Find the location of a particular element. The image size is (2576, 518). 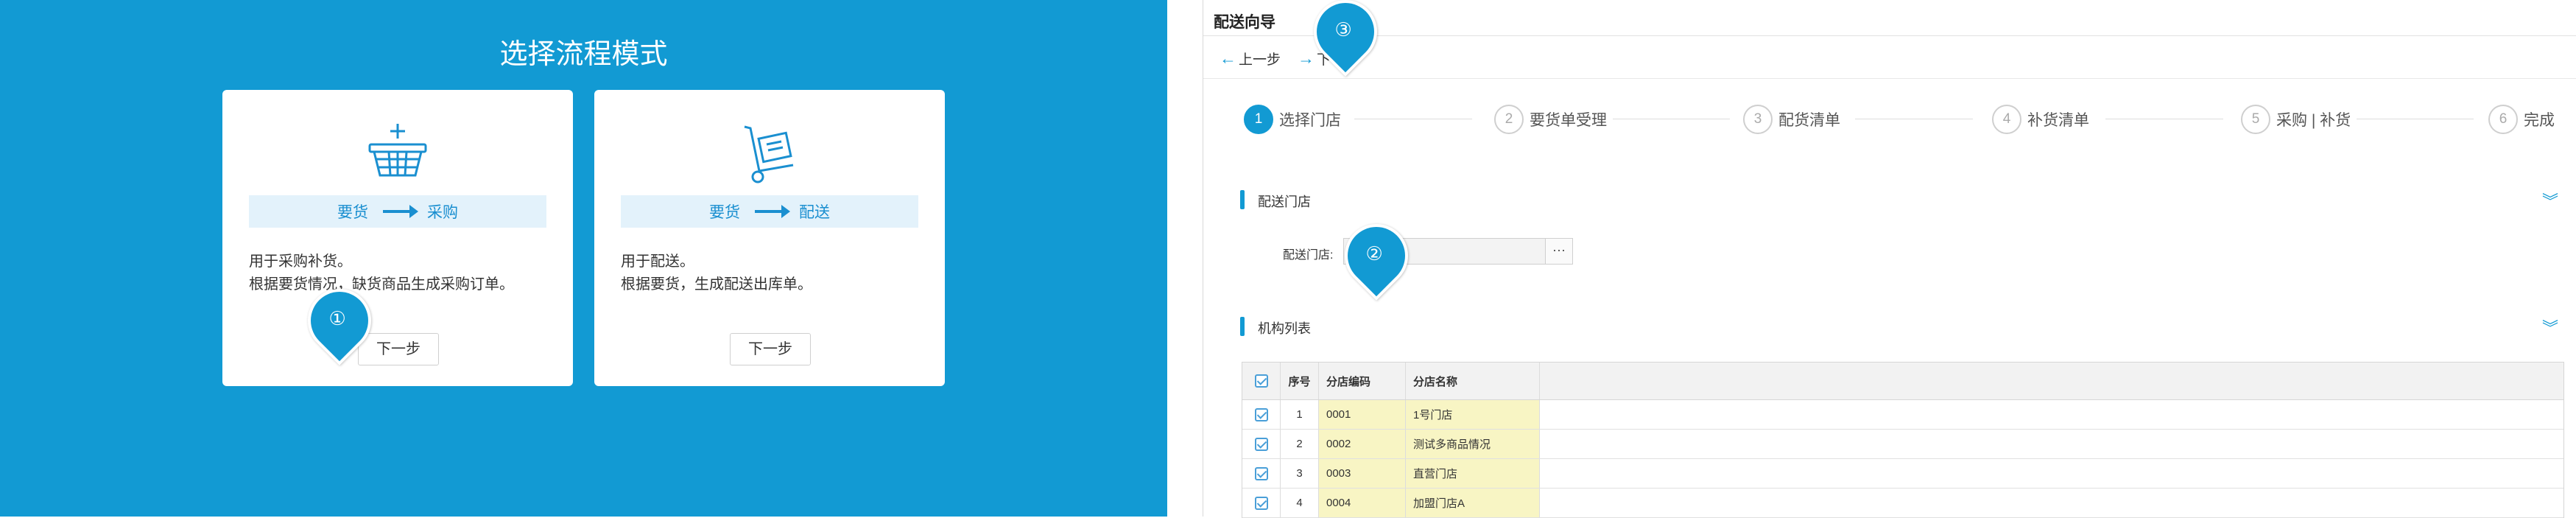

row-name: 直营门店 is located at coordinates (1473, 473).